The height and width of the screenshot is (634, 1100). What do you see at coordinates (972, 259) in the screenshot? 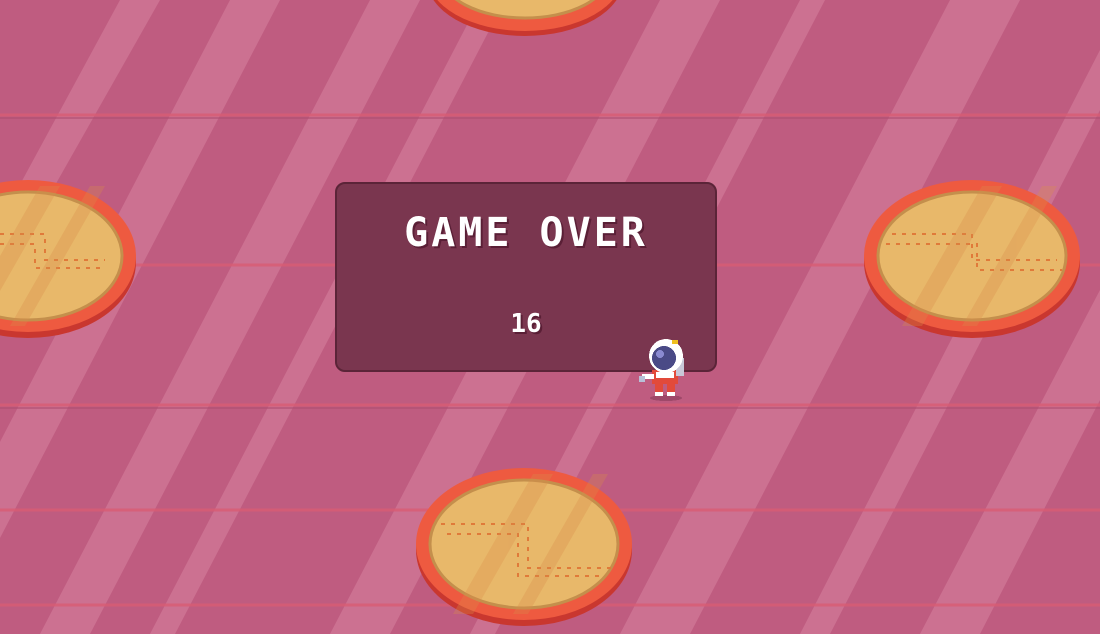
I see `platform-right` at bounding box center [972, 259].